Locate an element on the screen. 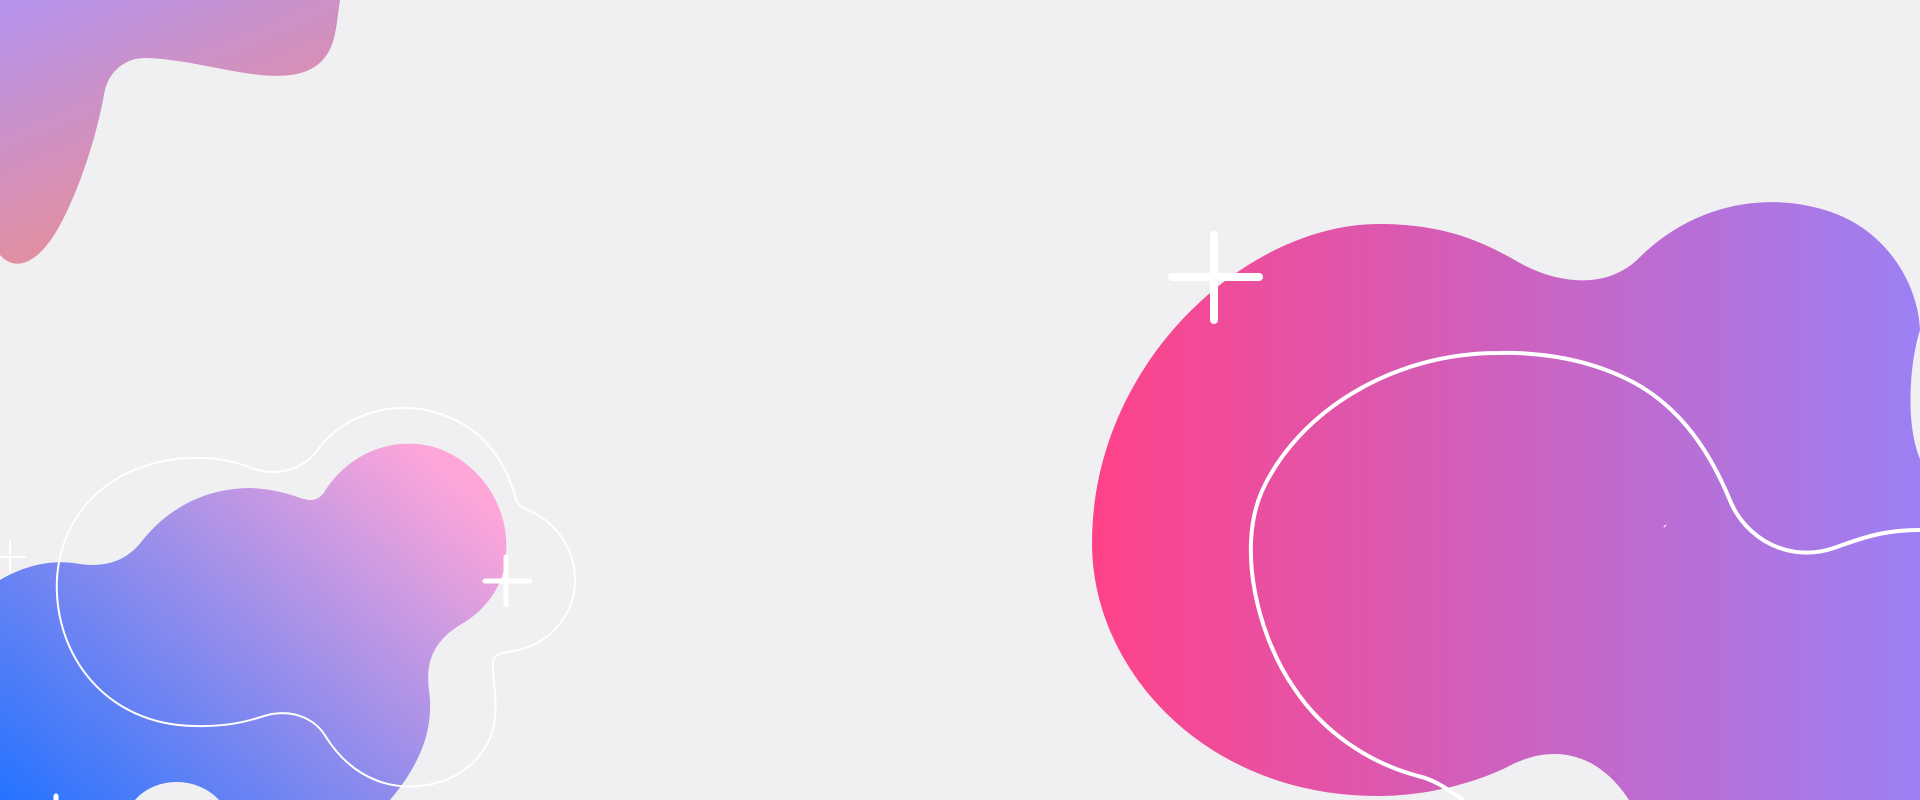 The image size is (1920, 800). top-left-gradient-blob is located at coordinates (170, 132).